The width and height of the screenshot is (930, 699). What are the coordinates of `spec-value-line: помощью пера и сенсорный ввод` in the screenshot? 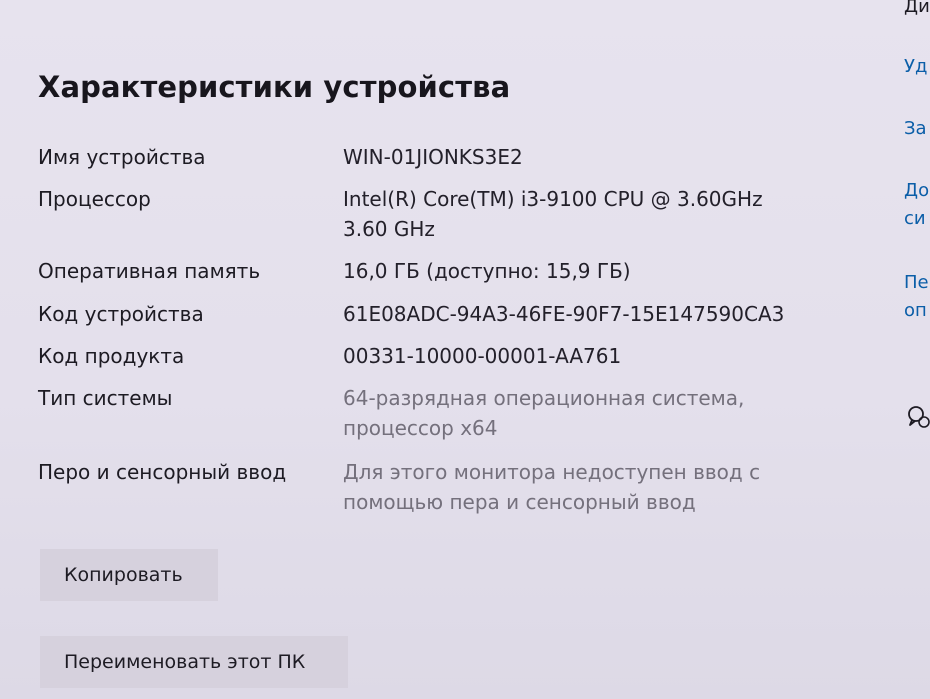 It's located at (519, 502).